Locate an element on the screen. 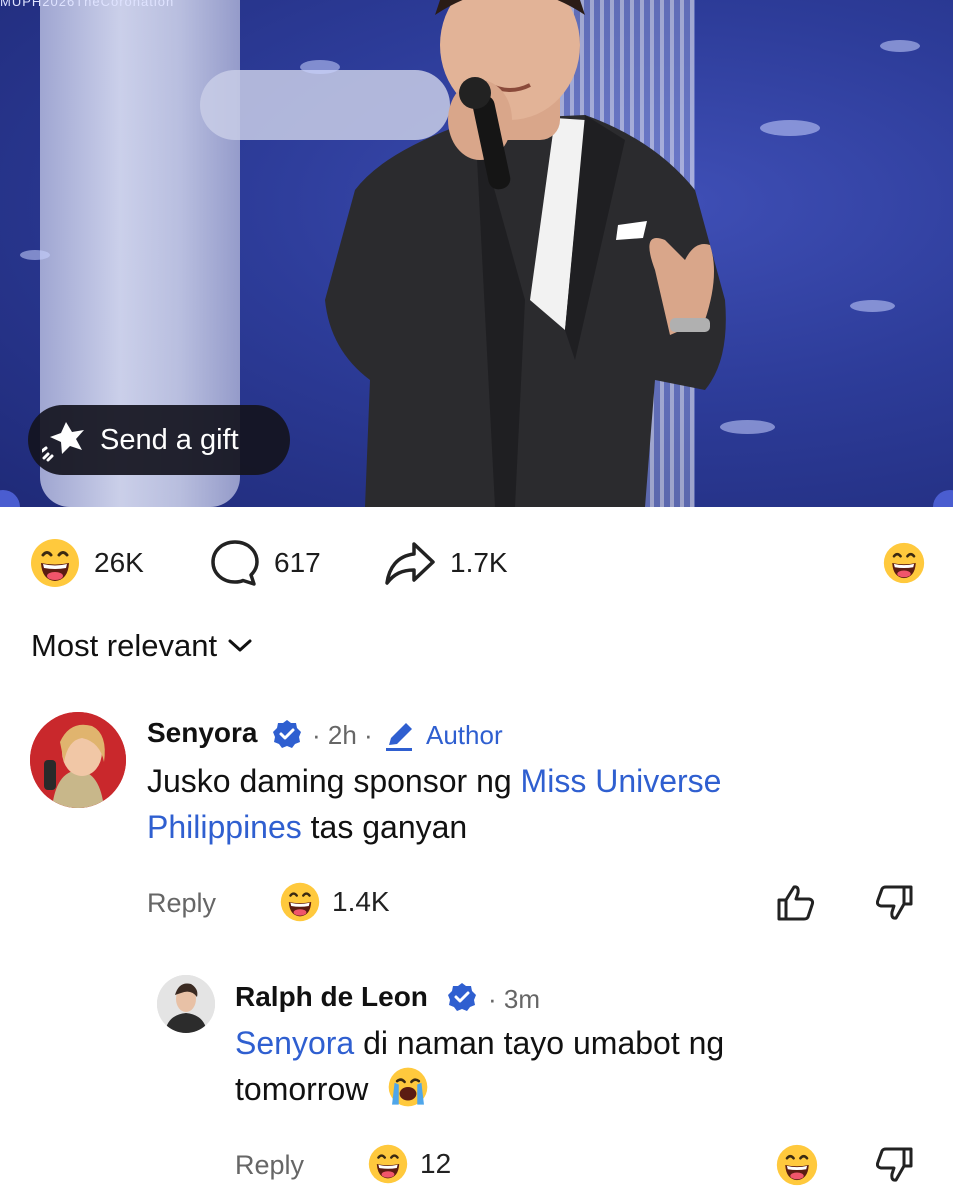 The height and width of the screenshot is (1200, 953). comment-text-part: tomorrow is located at coordinates (302, 1089).